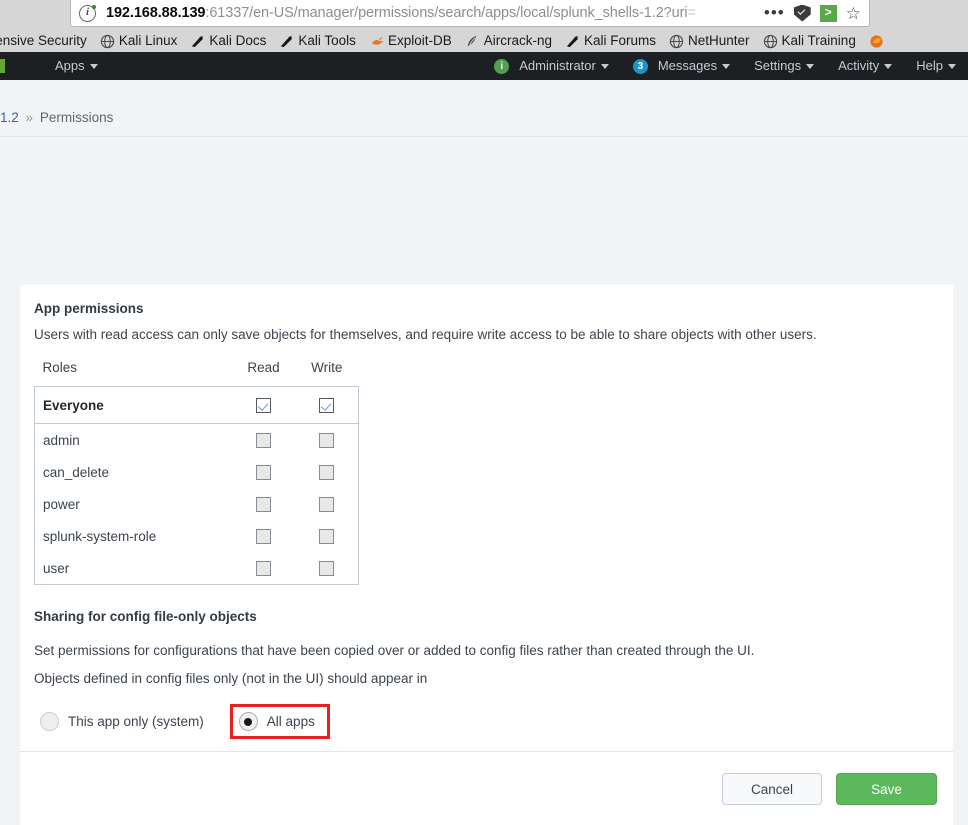  Describe the element at coordinates (76, 117) in the screenshot. I see `breadcrumb-current: Permissions` at that location.